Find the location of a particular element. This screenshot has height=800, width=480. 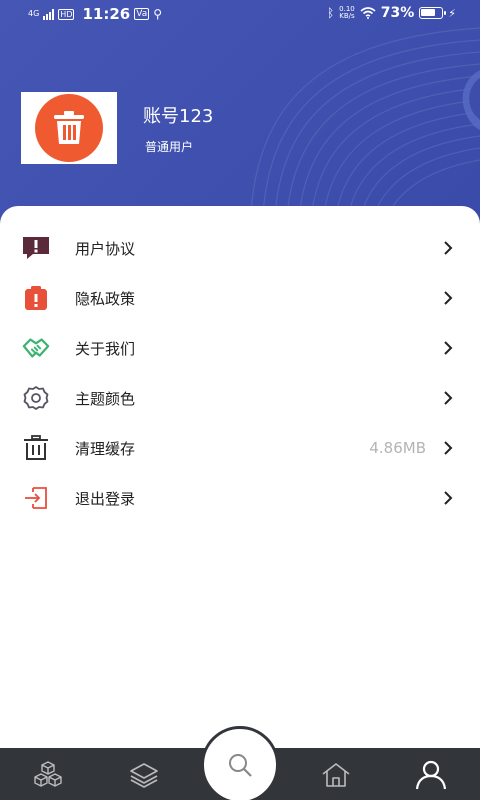

avatar-circle is located at coordinates (69, 128).